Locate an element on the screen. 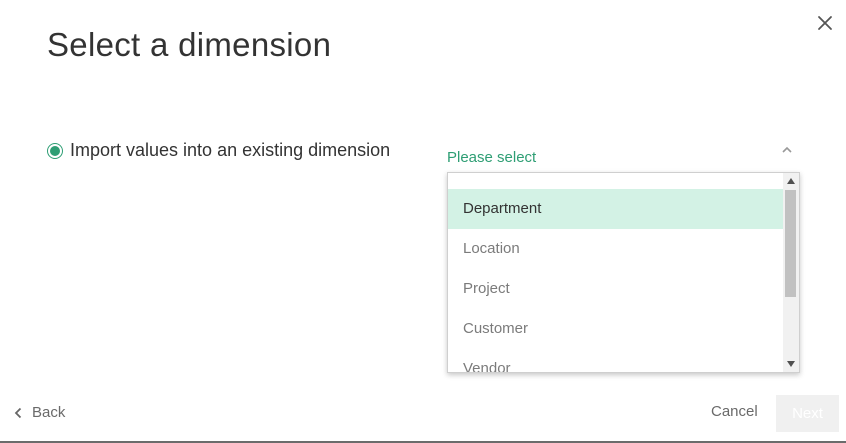 This screenshot has width=846, height=443. radio-selected-dot is located at coordinates (55, 150).